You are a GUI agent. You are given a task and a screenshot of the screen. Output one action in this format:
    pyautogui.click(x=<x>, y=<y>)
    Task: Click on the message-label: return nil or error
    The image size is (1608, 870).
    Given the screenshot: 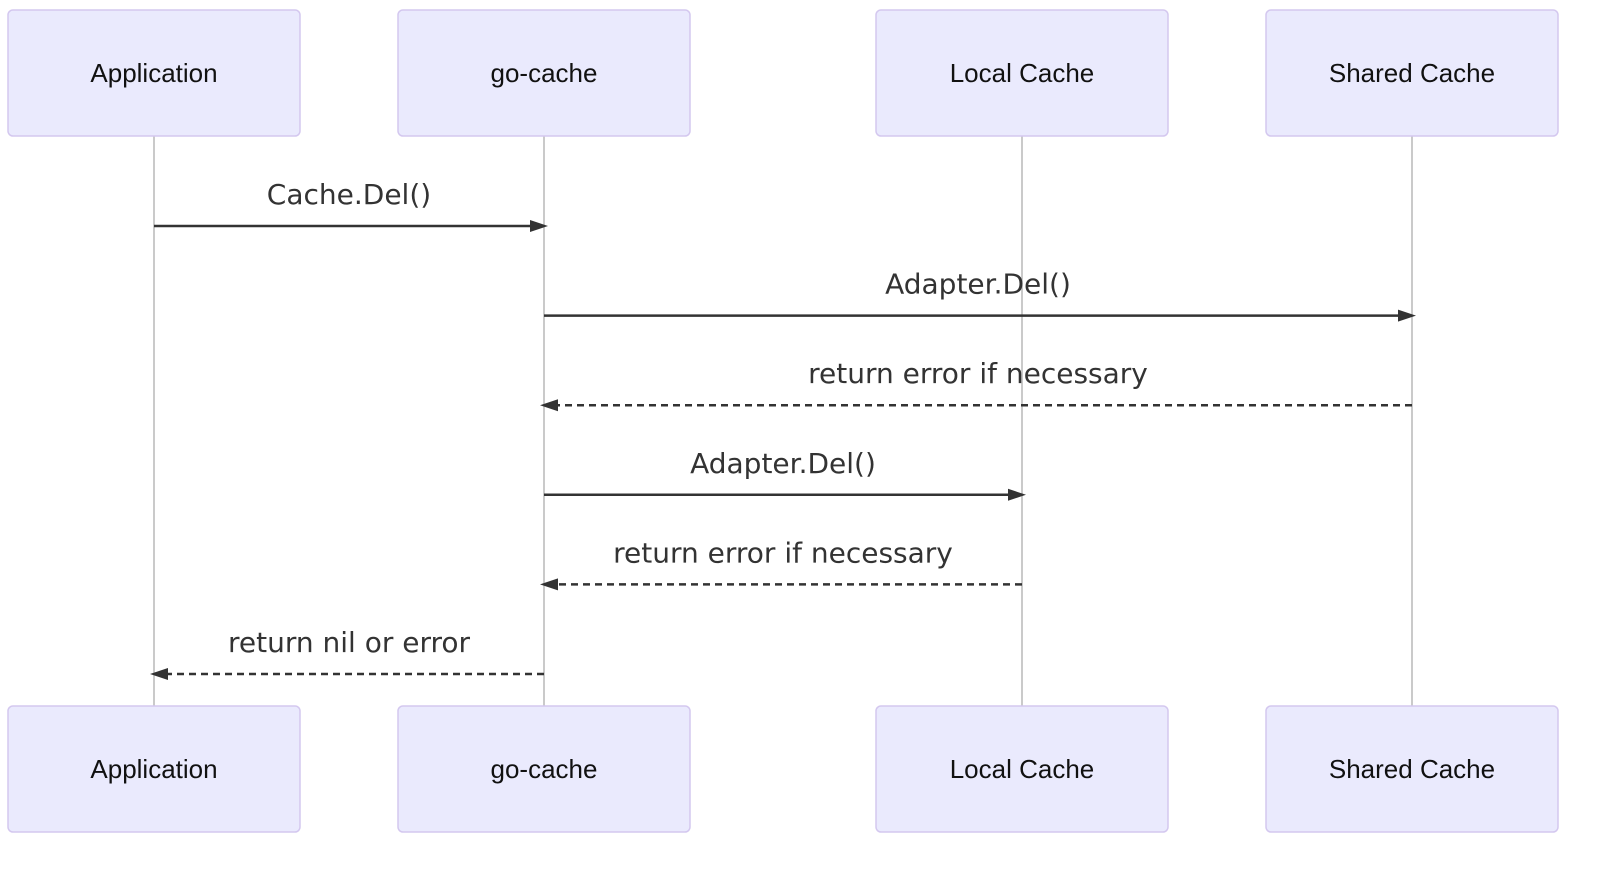 What is the action you would take?
    pyautogui.click(x=349, y=642)
    